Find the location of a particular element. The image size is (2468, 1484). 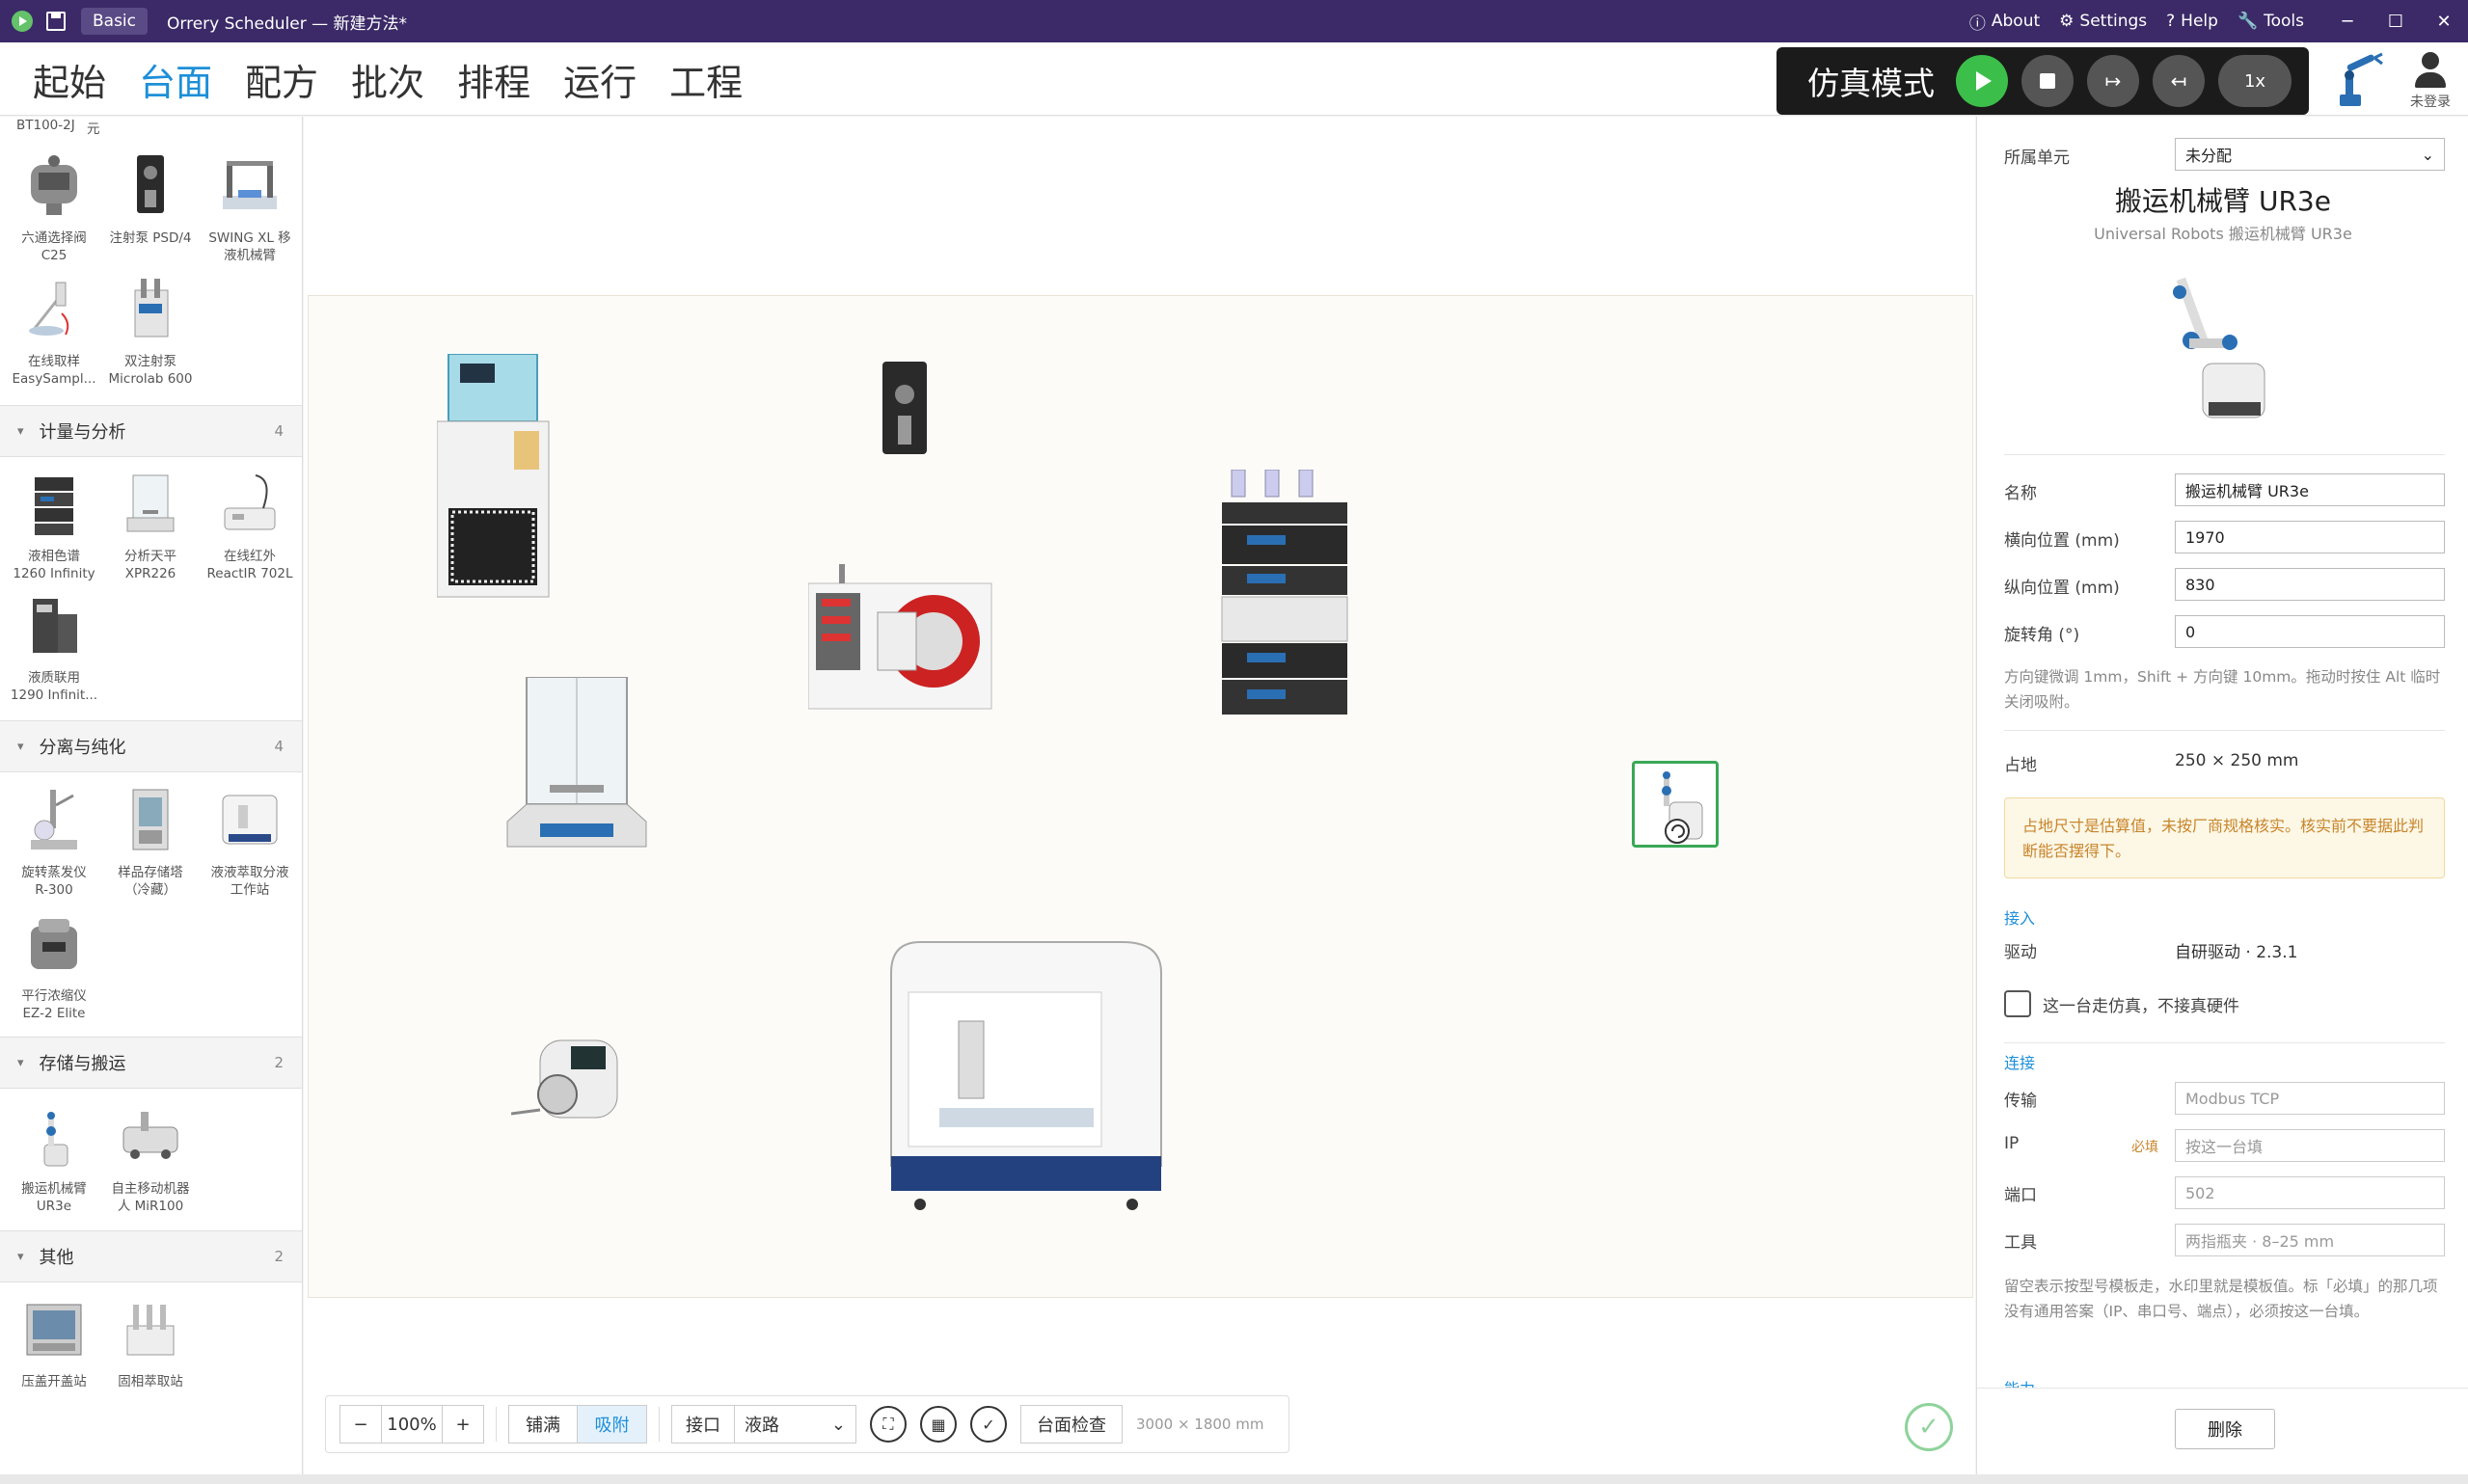

tab-3: 批次 is located at coordinates (387, 79).